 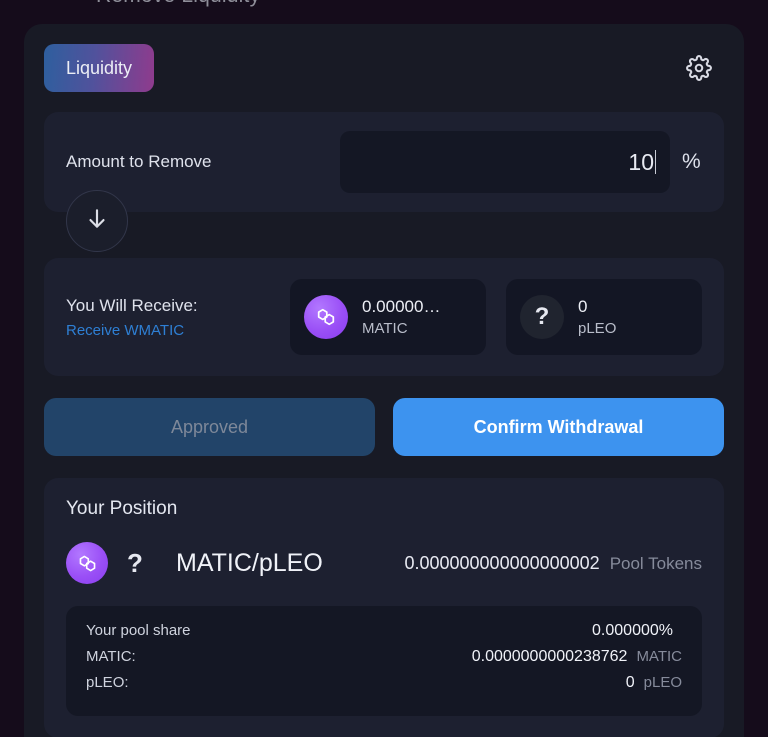 I want to click on detail-value: 0.0000000000238762, so click(x=549, y=656).